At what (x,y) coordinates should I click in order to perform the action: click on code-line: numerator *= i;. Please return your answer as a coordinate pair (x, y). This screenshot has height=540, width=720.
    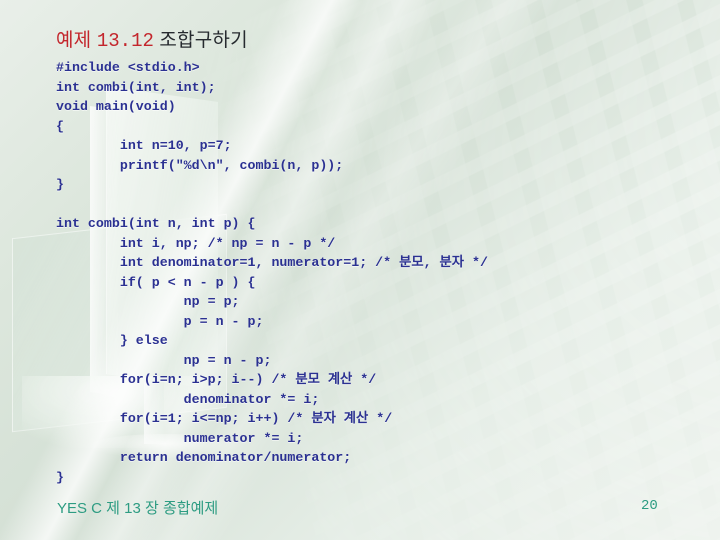
    Looking at the image, I should click on (180, 438).